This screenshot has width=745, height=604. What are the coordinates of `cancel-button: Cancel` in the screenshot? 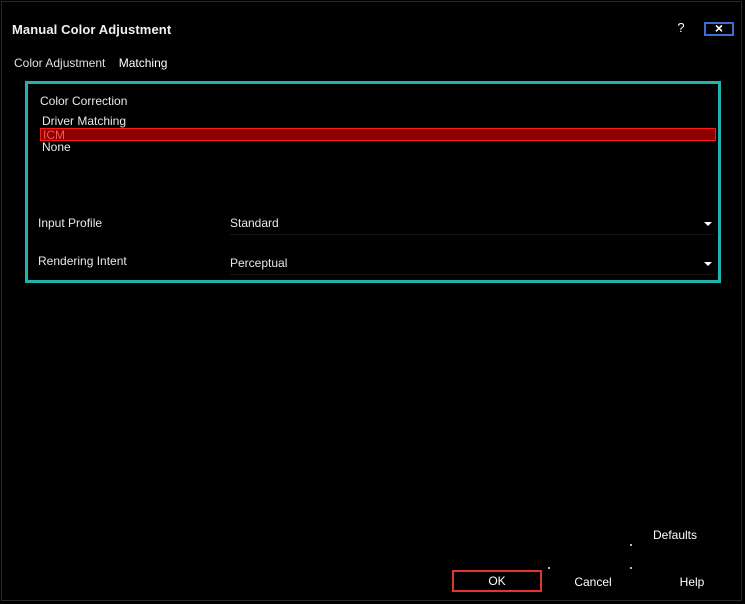 It's located at (593, 582).